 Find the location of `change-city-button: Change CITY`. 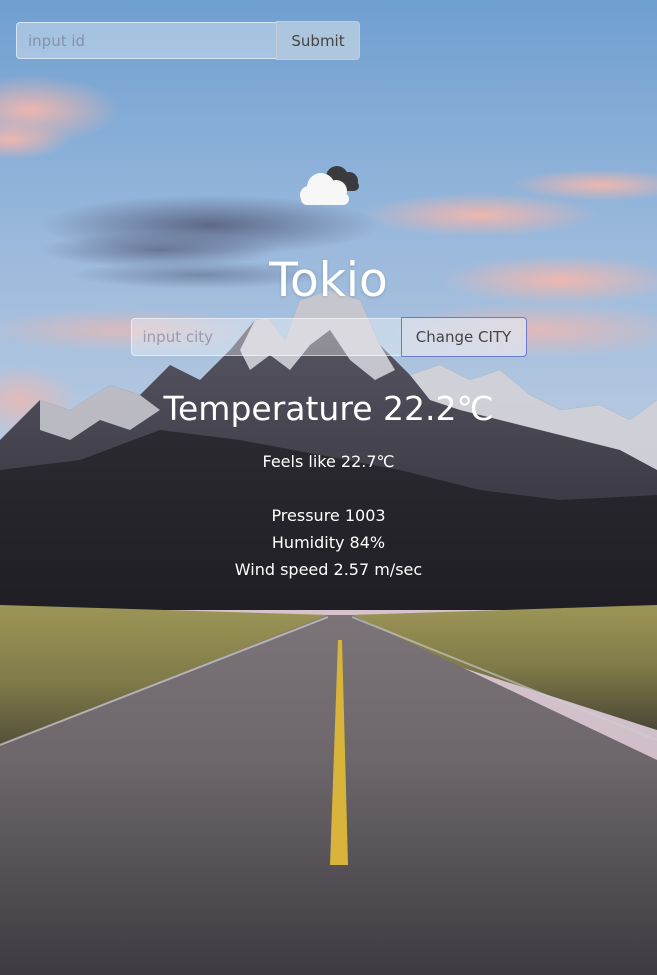

change-city-button: Change CITY is located at coordinates (463, 337).